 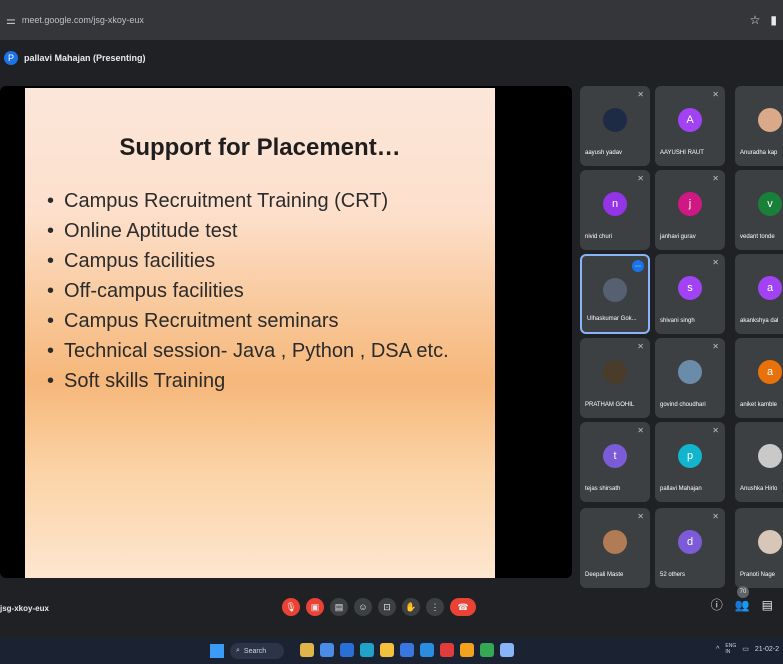 What do you see at coordinates (427, 650) in the screenshot?
I see `mail-app-icon` at bounding box center [427, 650].